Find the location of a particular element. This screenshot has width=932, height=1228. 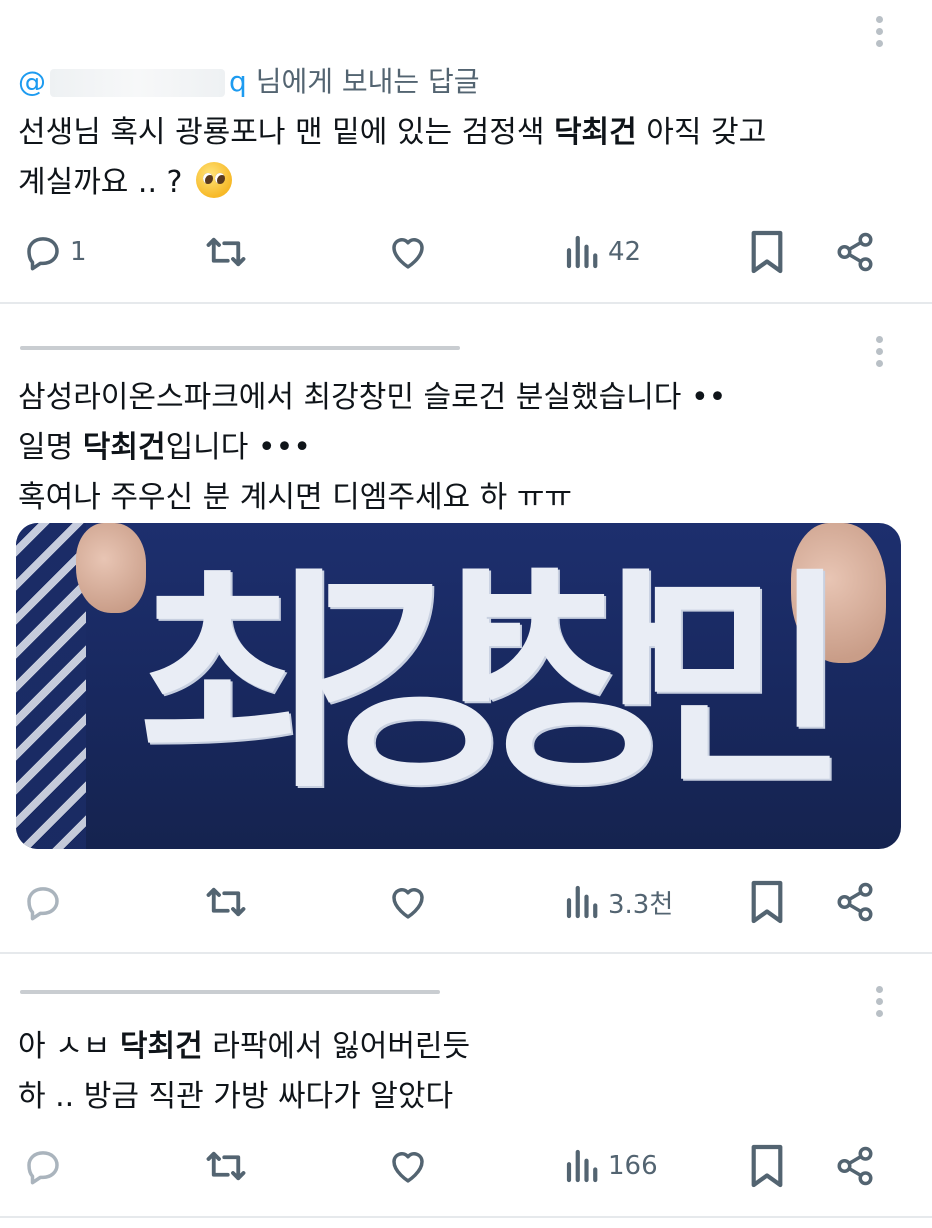

text-line: 삼성라이온스파크에서 최강창민 슬로건 분실했습니다 •• is located at coordinates (372, 397).